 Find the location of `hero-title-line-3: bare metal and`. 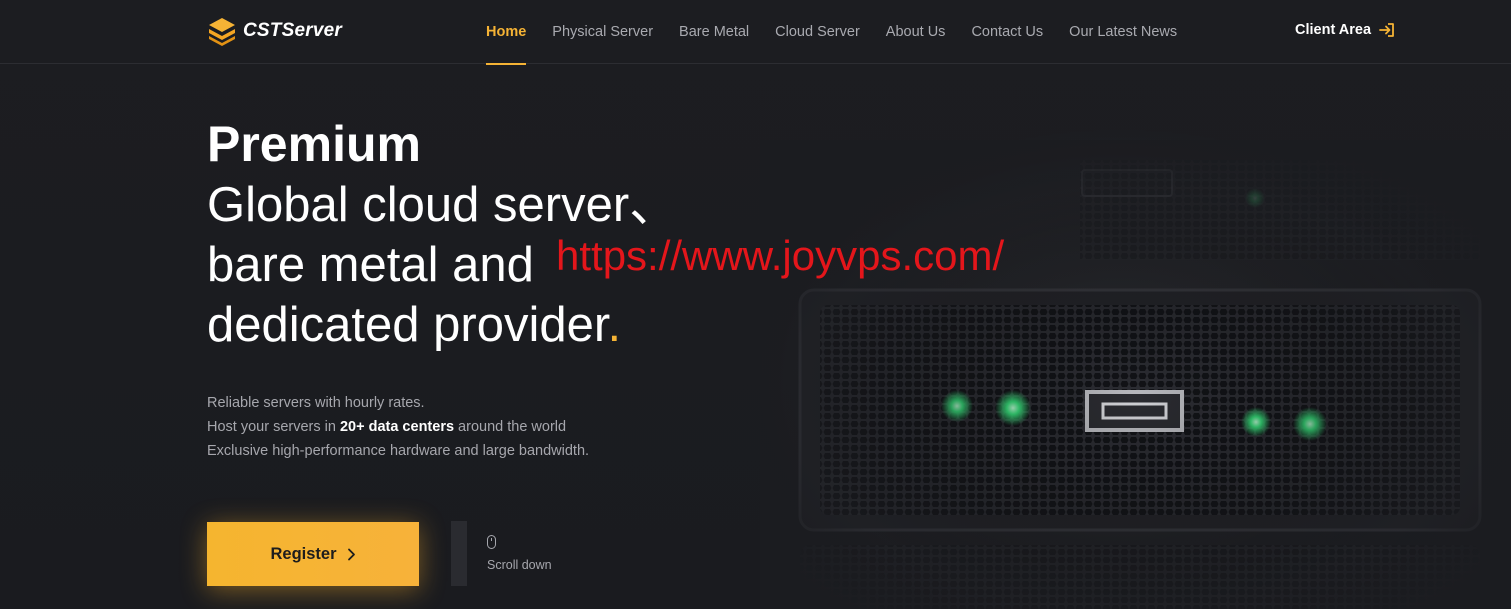

hero-title-line-3: bare metal and is located at coordinates (370, 265).